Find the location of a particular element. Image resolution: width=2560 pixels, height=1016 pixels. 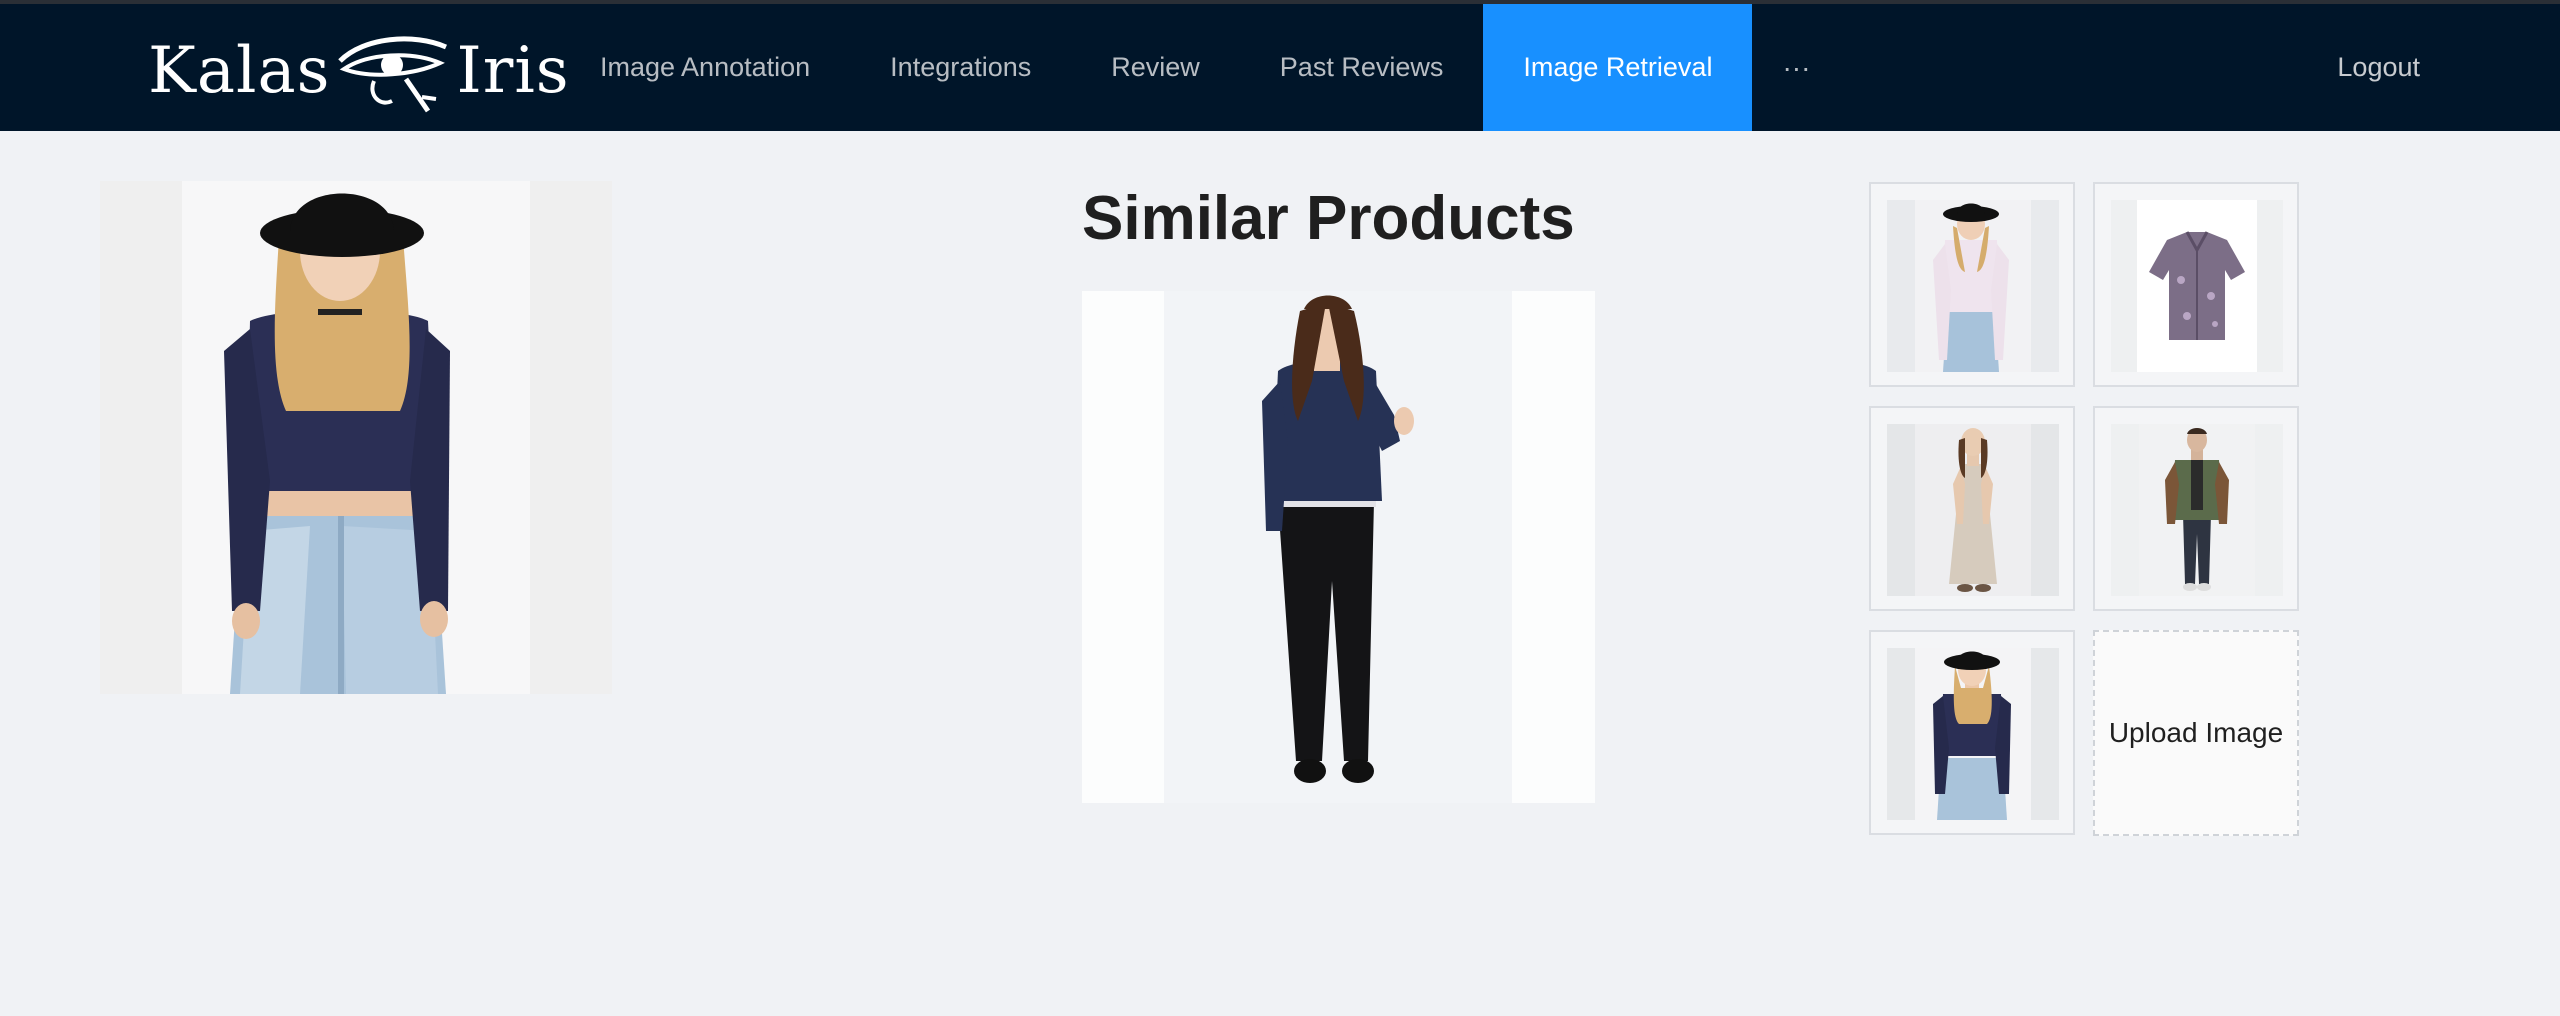

nav-more-menu: ··· is located at coordinates (1796, 67).